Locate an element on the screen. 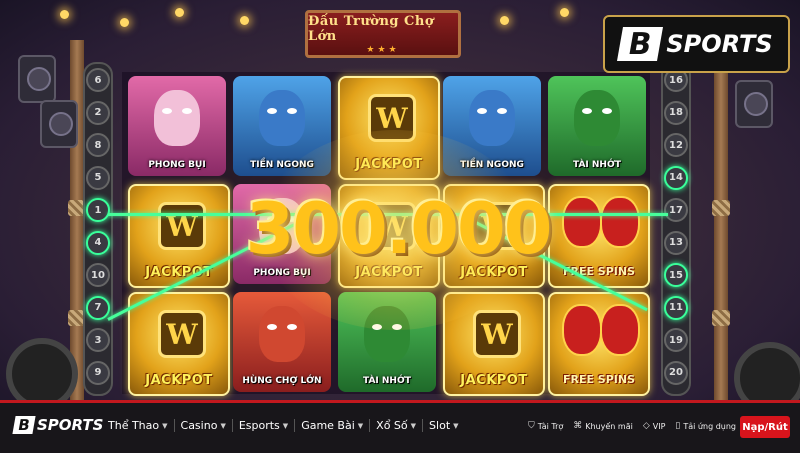  payline-indicator: 13 is located at coordinates (676, 242).